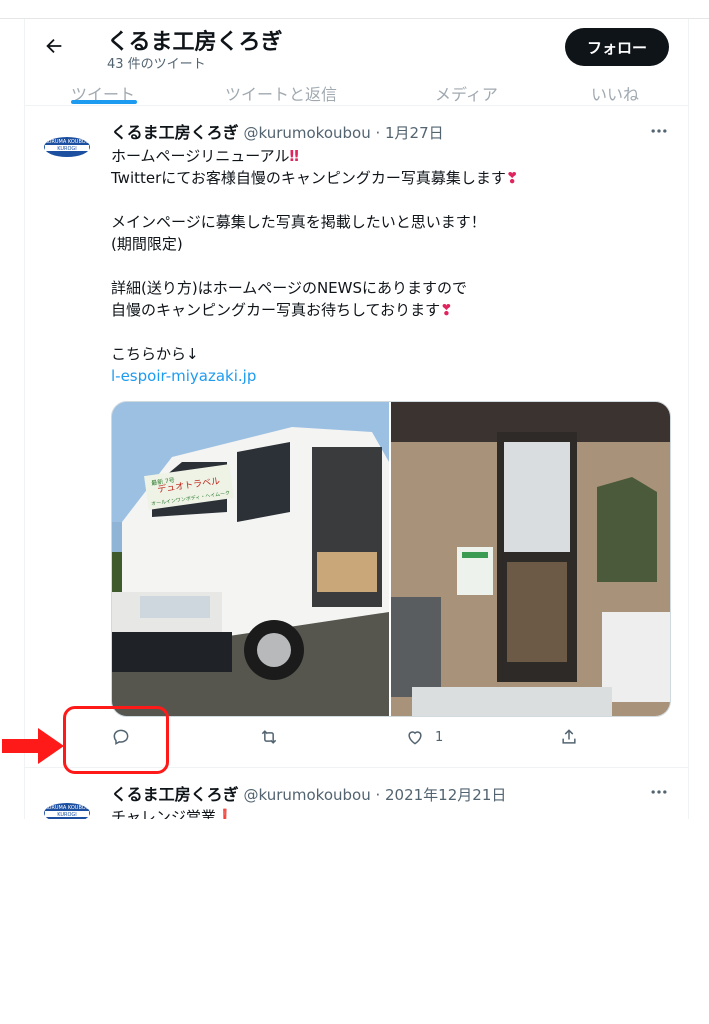  I want to click on author-meta: @kurumokoubou · 2021年12月21日, so click(374, 795).